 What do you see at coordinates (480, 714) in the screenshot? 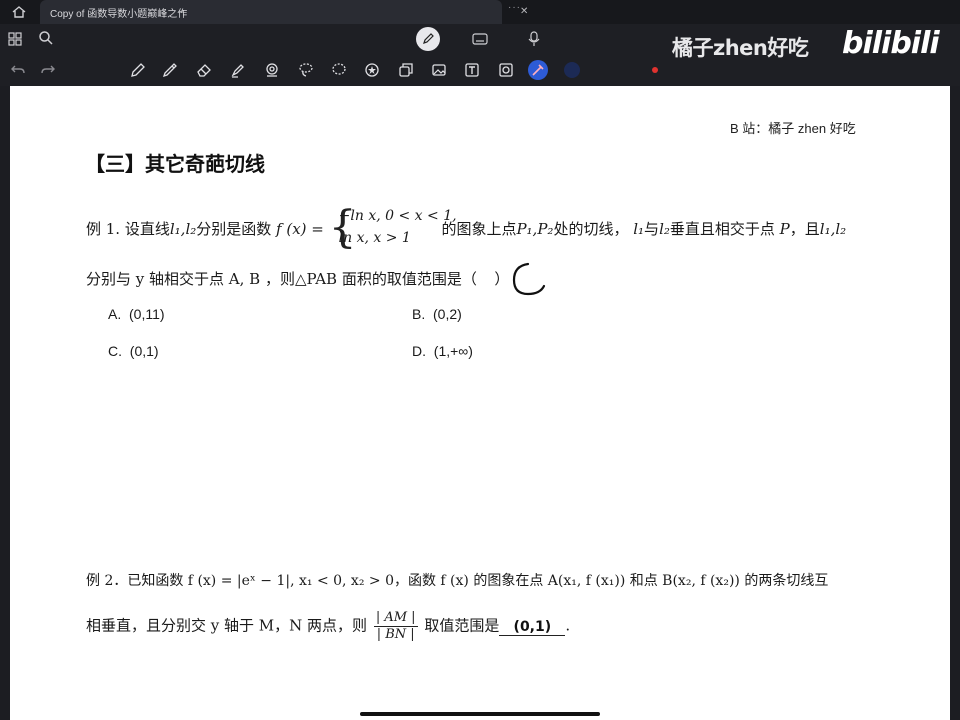
I see `home-indicator` at bounding box center [480, 714].